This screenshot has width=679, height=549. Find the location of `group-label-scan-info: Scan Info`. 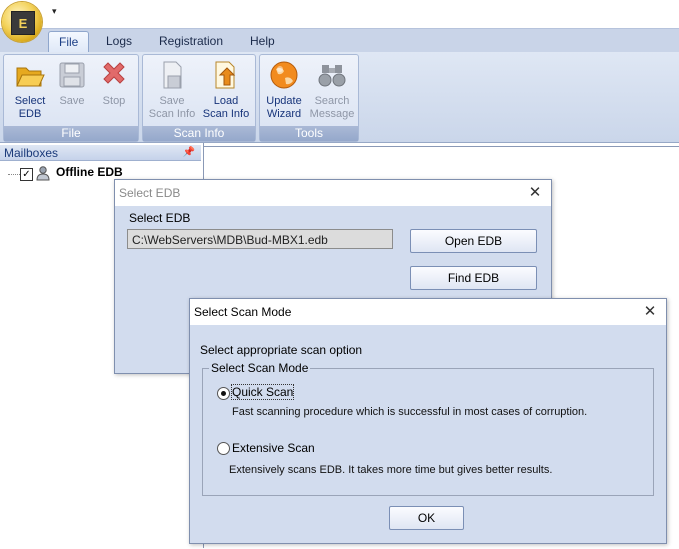

group-label-scan-info: Scan Info is located at coordinates (199, 133).